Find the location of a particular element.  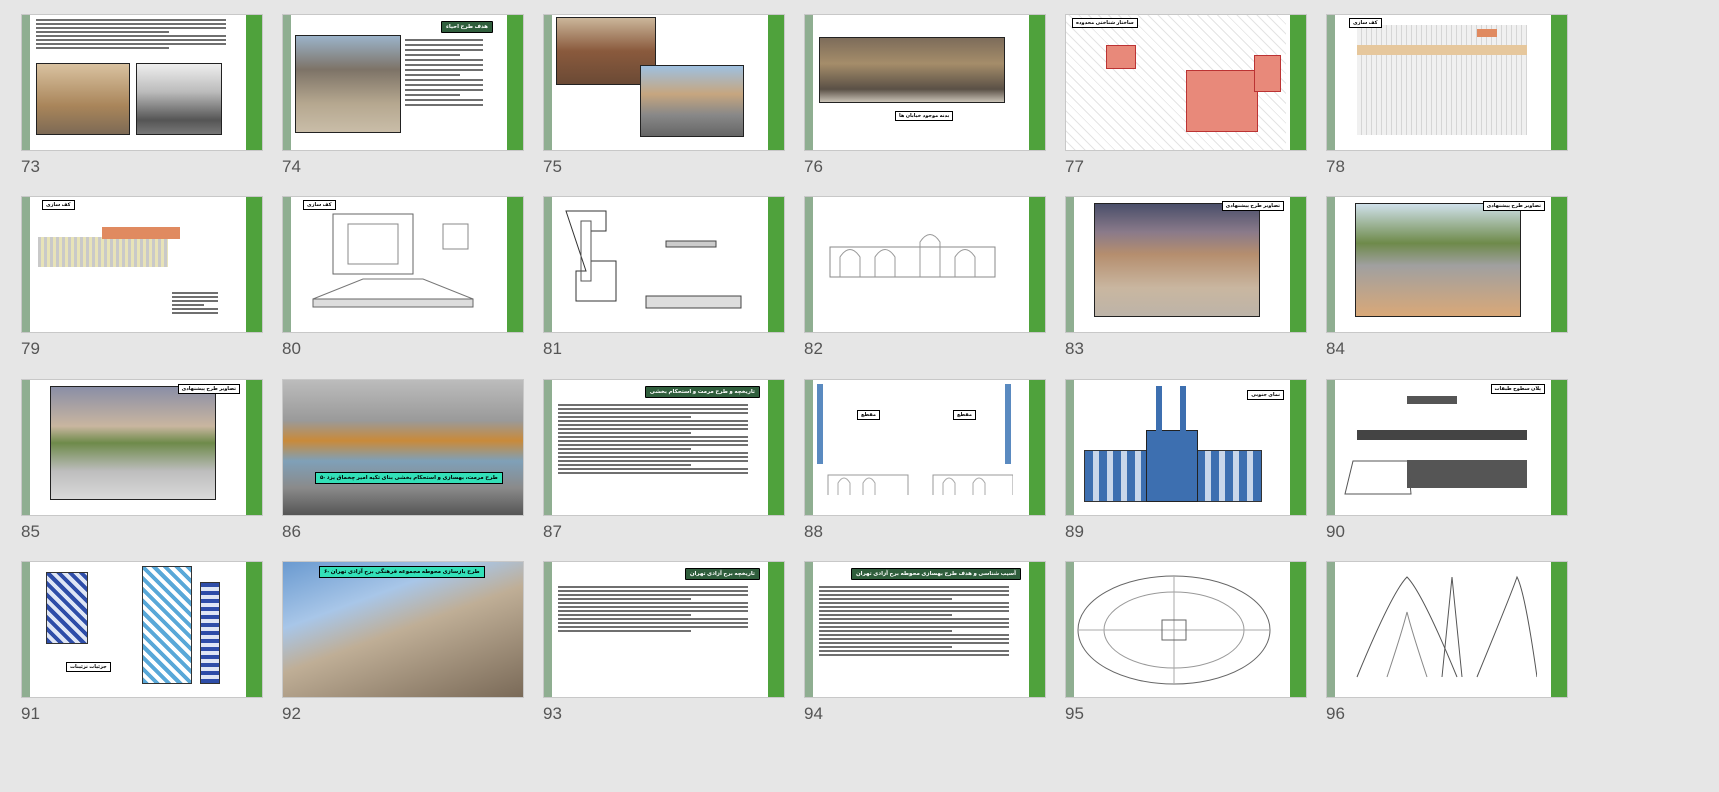

slide-number: 90 is located at coordinates (1335, 531).